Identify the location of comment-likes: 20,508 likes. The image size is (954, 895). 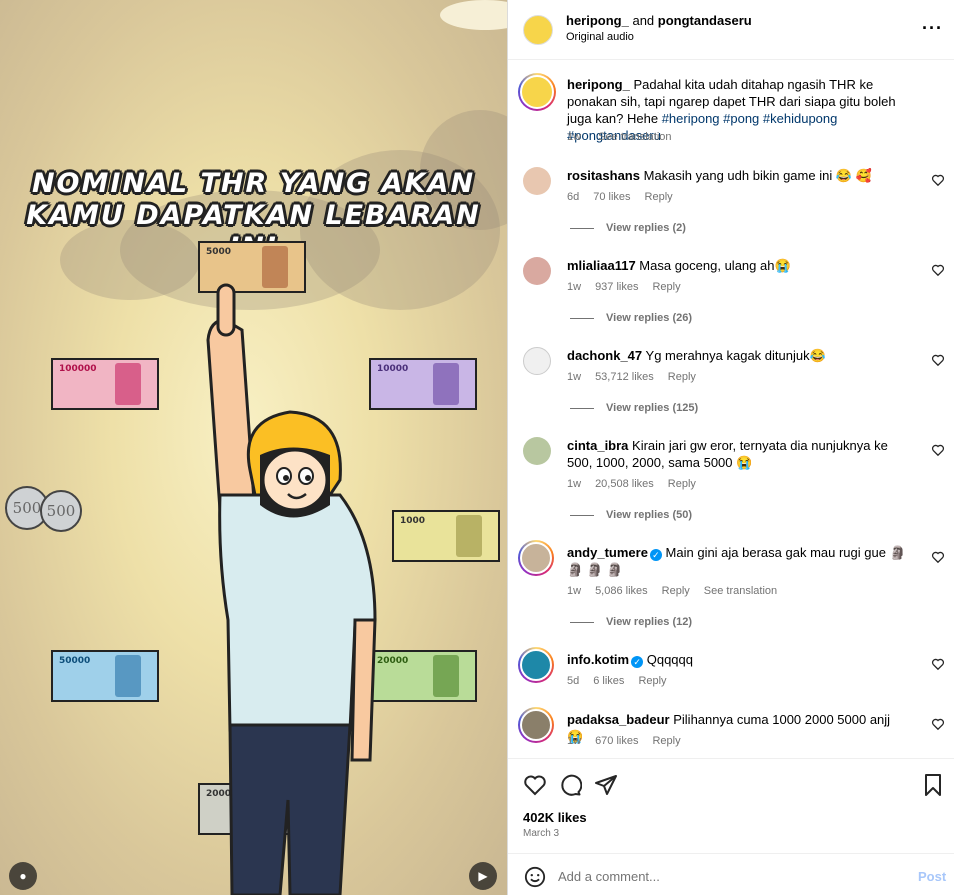
(624, 484).